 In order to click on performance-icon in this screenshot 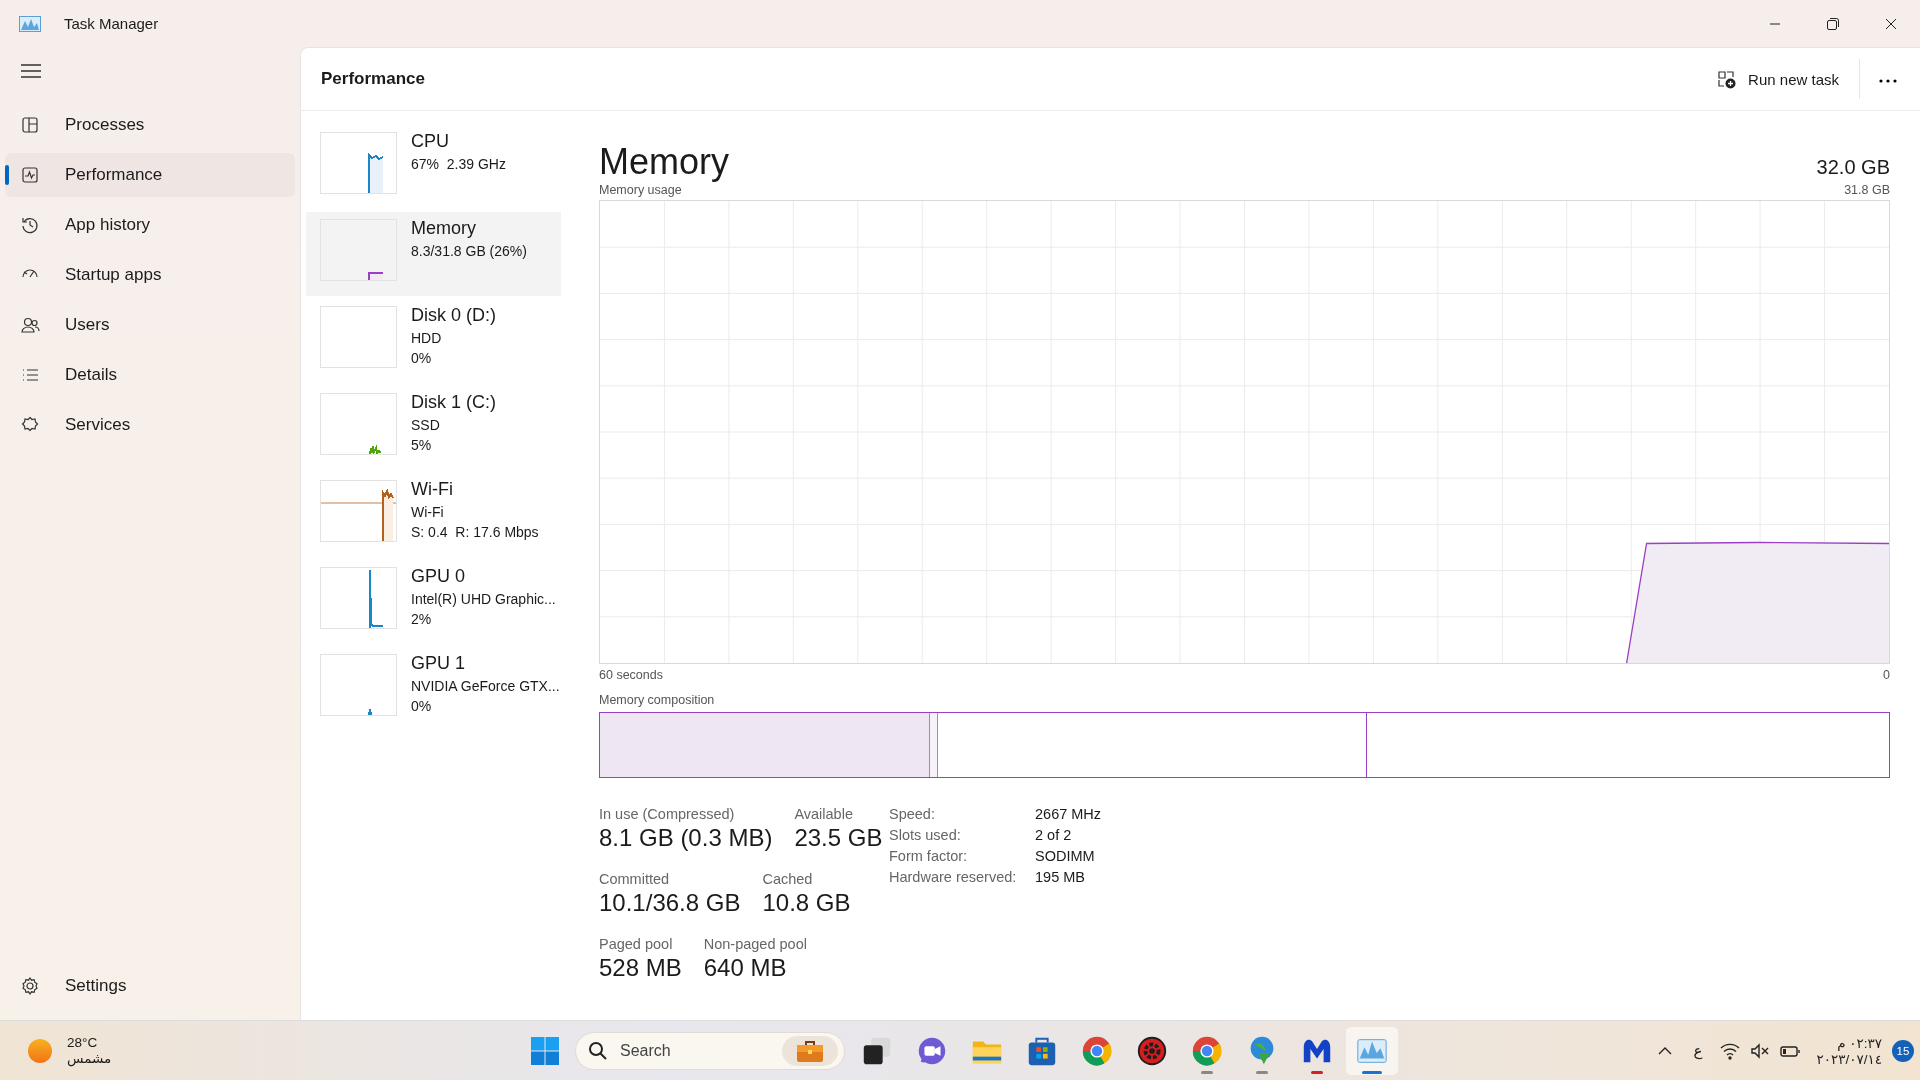, I will do `click(30, 175)`.